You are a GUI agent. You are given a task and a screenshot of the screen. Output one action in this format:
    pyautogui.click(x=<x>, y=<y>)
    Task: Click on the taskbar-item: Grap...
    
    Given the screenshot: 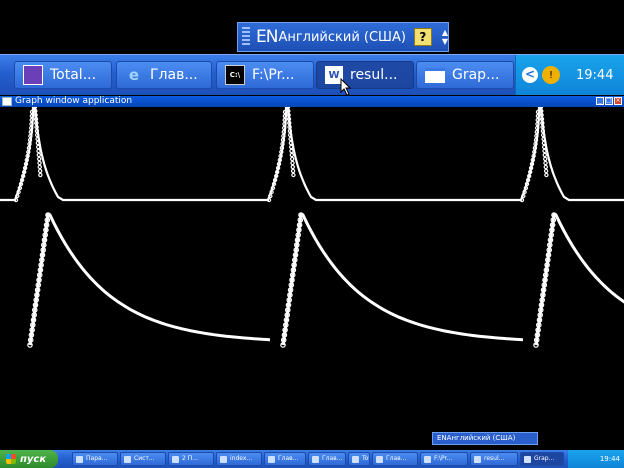 What is the action you would take?
    pyautogui.click(x=542, y=459)
    